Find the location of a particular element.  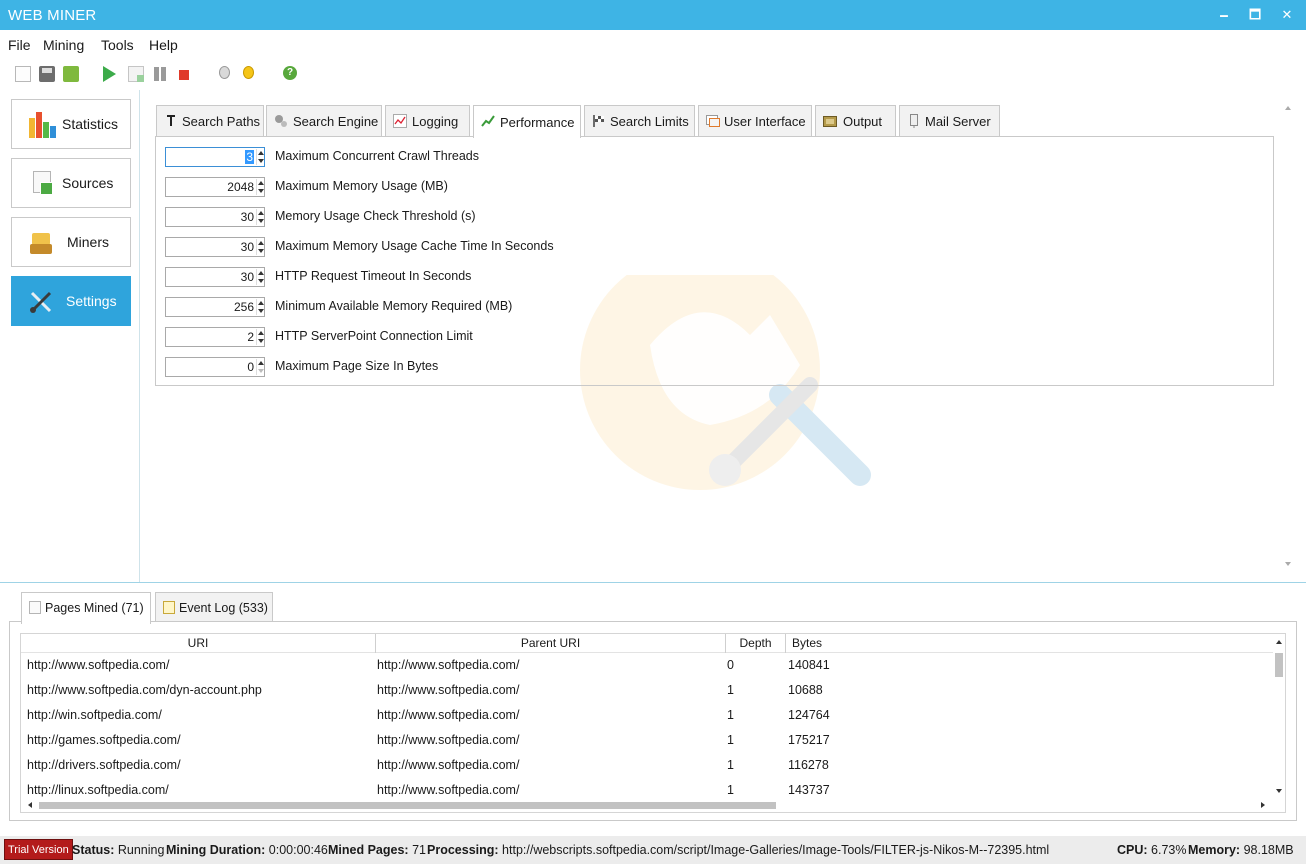

sidebar-item-label: Statistics is located at coordinates (90, 124).